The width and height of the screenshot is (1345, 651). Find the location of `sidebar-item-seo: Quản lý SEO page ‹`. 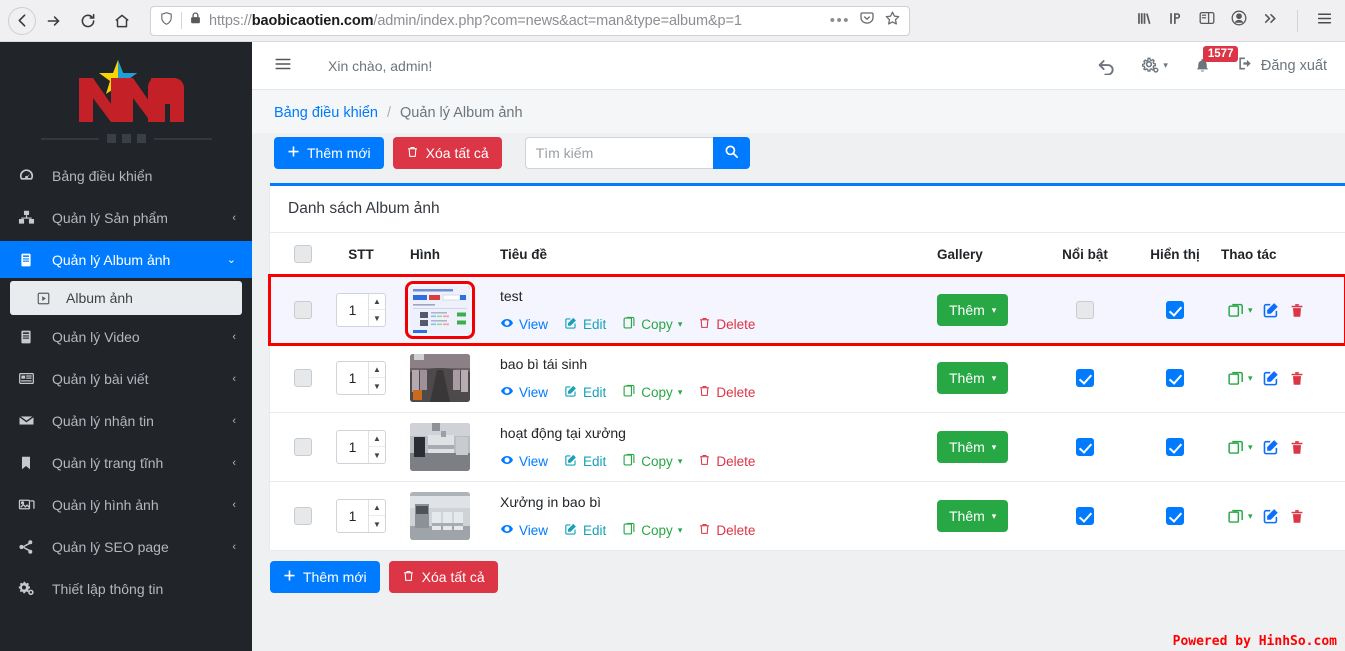

sidebar-item-seo: Quản lý SEO page ‹ is located at coordinates (126, 546).